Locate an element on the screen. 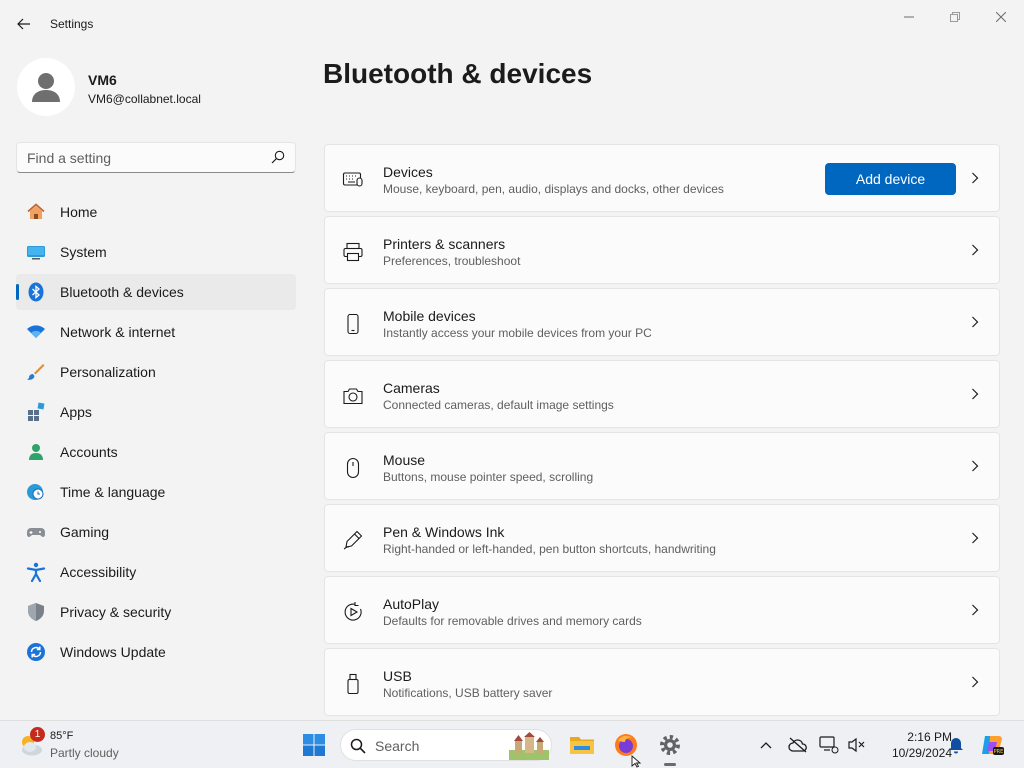  sidebar-item-network-internet: Network & internet is located at coordinates (156, 332).